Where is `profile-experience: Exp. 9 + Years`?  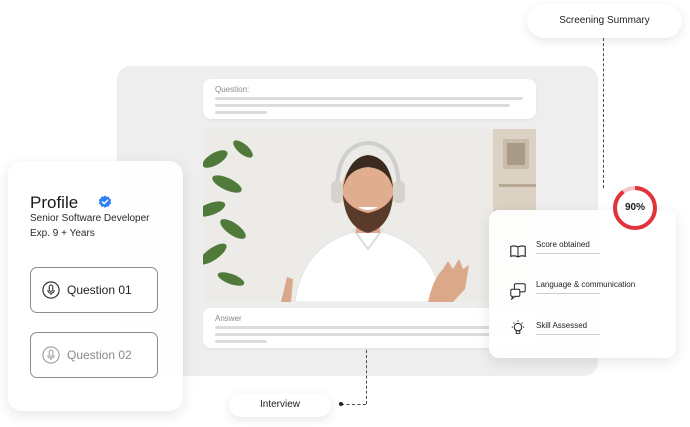
profile-experience: Exp. 9 + Years is located at coordinates (62, 233).